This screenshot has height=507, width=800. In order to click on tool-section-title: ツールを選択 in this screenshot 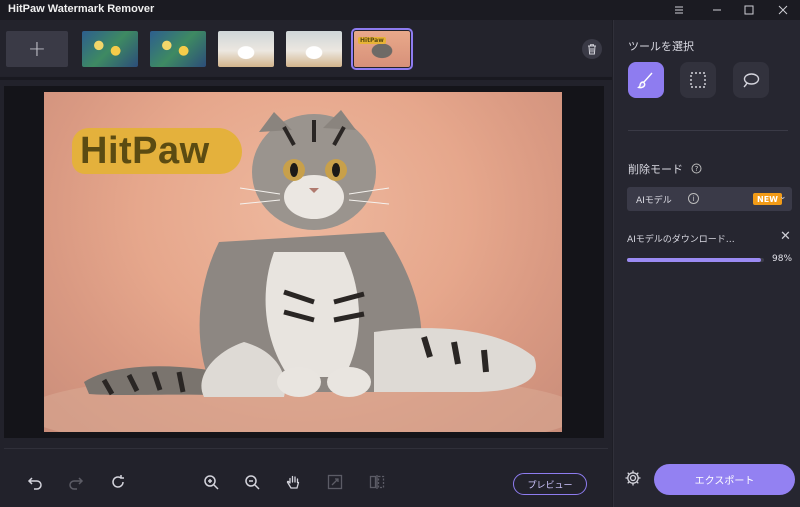, I will do `click(661, 46)`.